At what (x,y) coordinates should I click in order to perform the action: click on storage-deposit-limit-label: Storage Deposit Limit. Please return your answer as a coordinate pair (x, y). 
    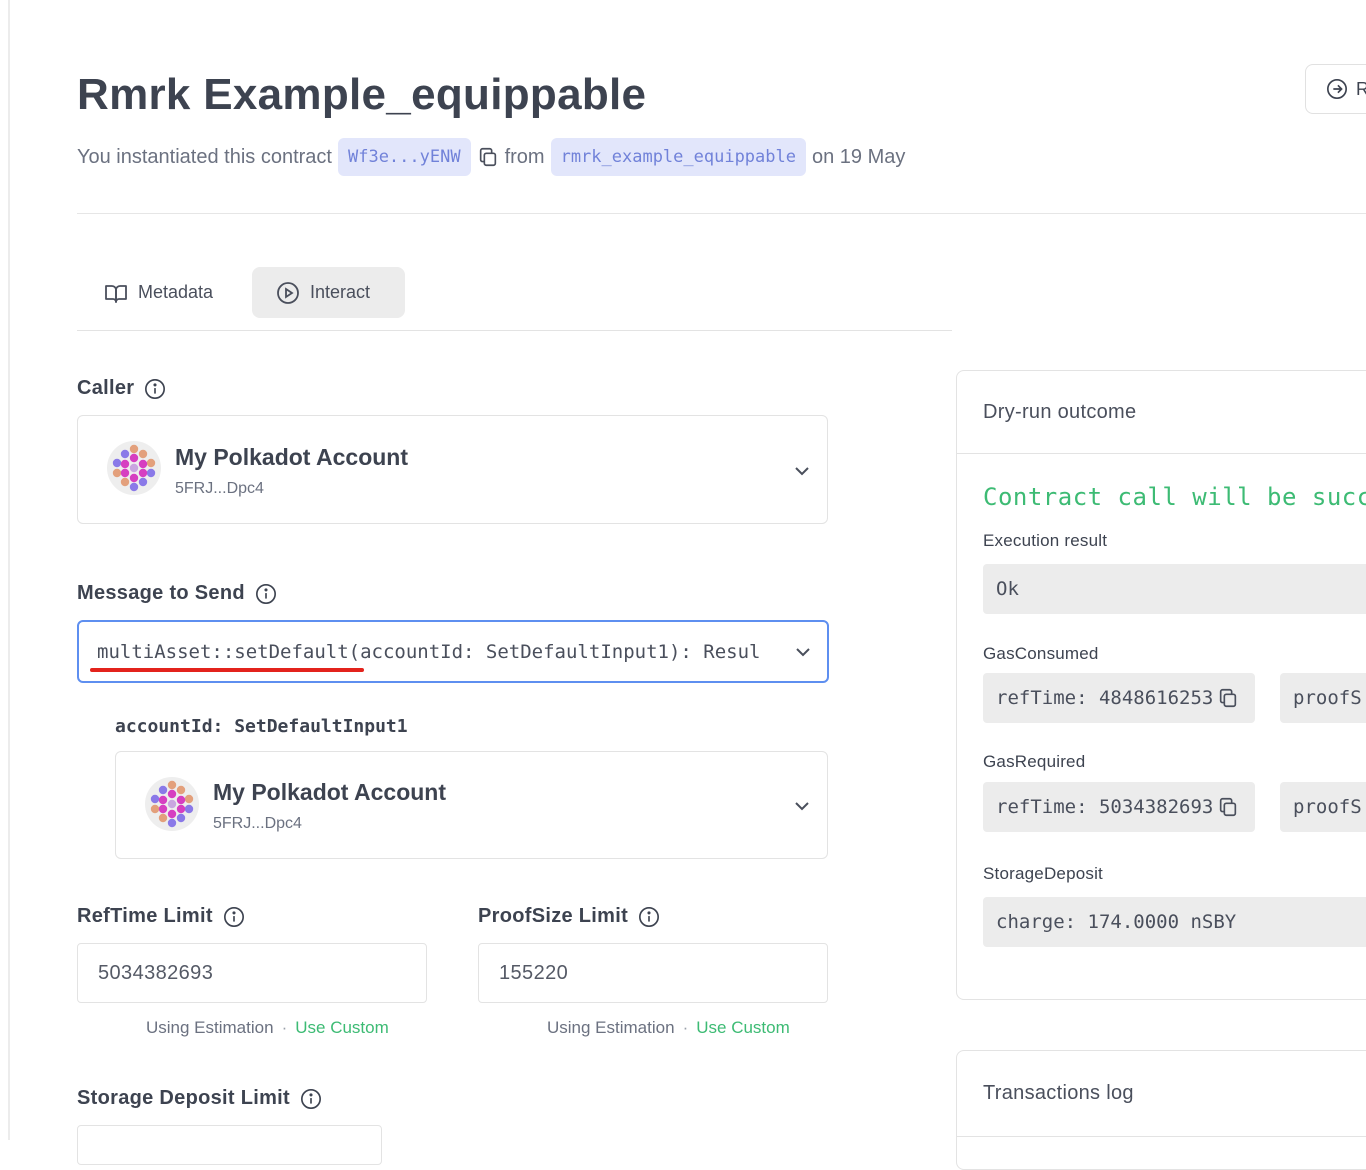
    Looking at the image, I should click on (199, 1098).